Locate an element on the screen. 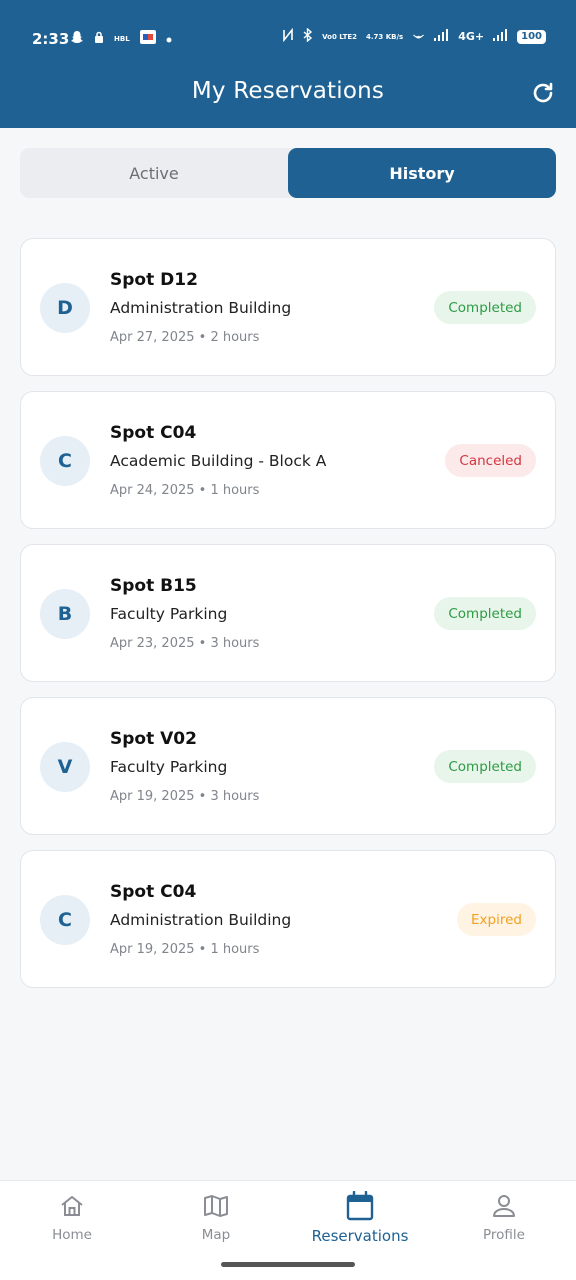  signal-icon is located at coordinates (441, 36).